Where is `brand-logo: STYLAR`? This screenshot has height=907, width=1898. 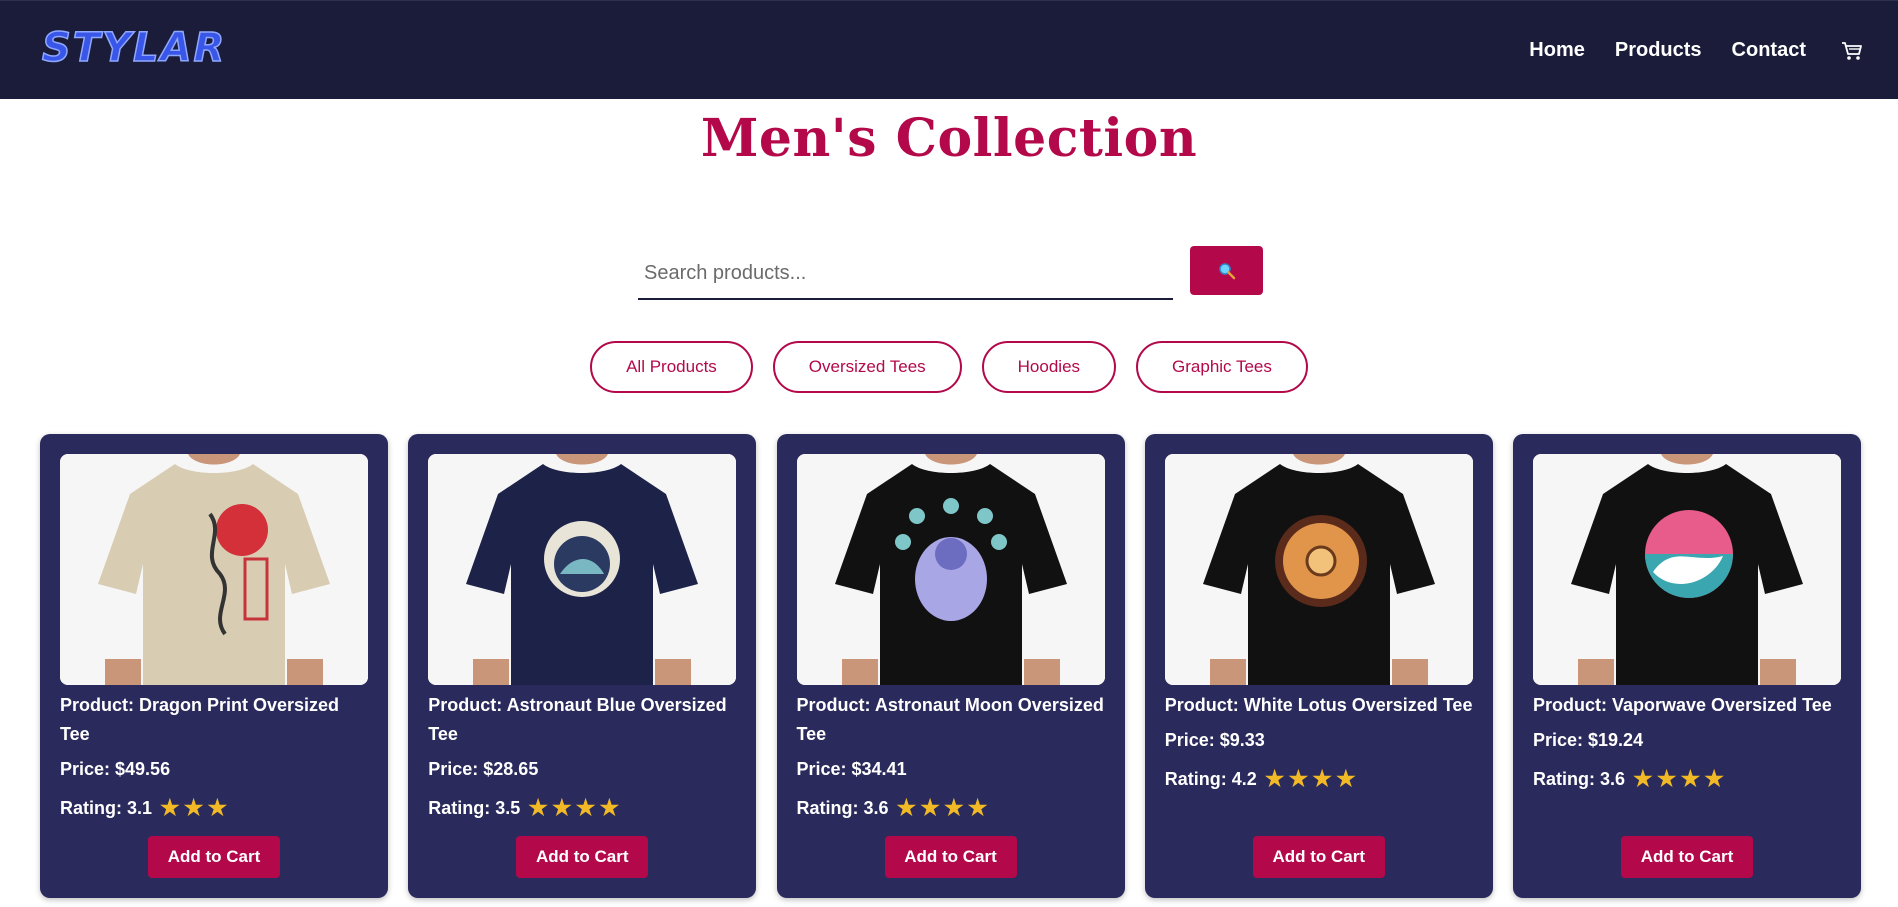 brand-logo: STYLAR is located at coordinates (155, 47).